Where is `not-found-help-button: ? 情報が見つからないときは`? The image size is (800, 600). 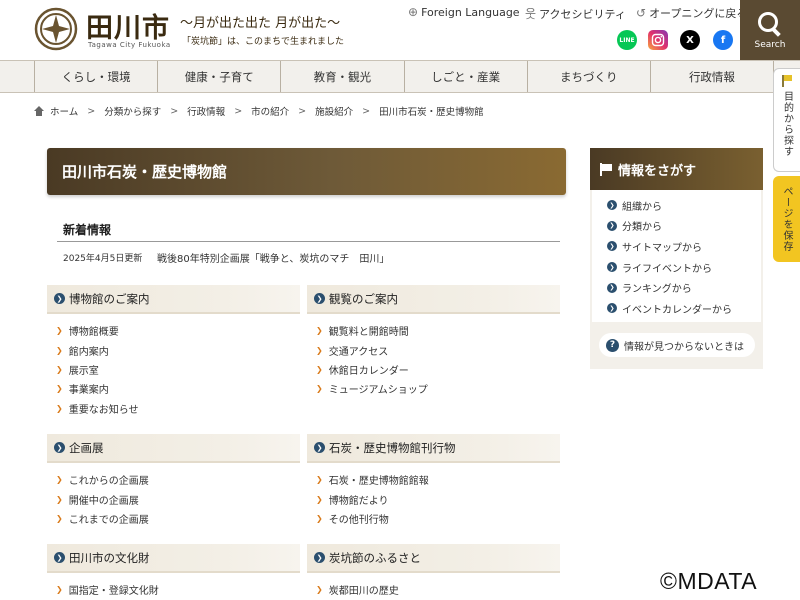
not-found-help-button: ? 情報が見つからないときは is located at coordinates (677, 345).